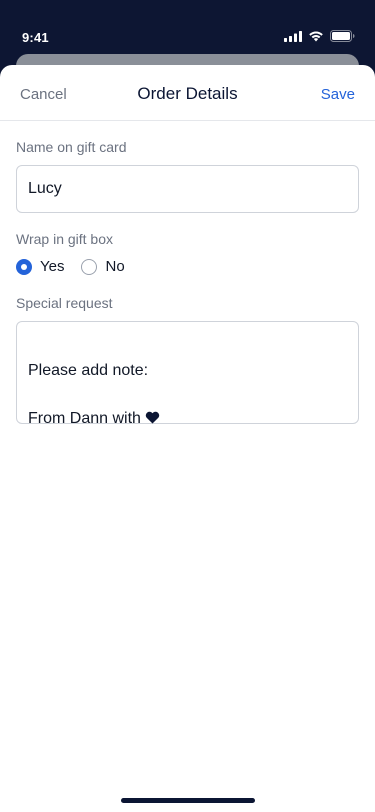 The image size is (375, 812). Describe the element at coordinates (88, 370) in the screenshot. I see `special-request-line-1: Please add note:` at that location.